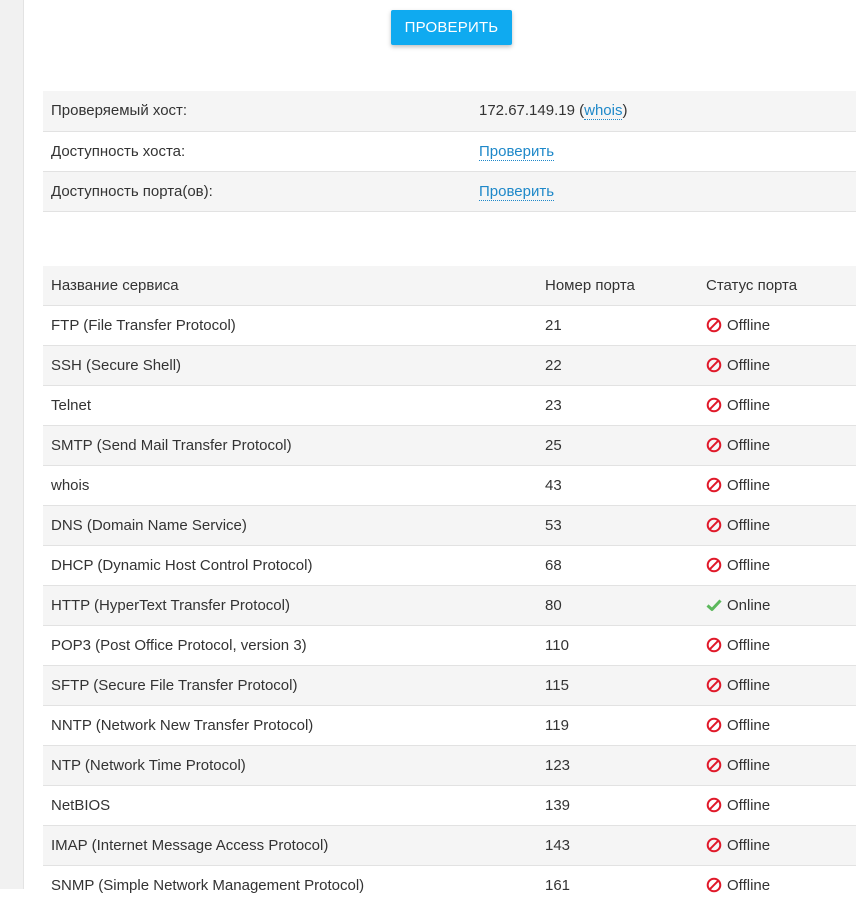 This screenshot has width=856, height=905. Describe the element at coordinates (558, 845) in the screenshot. I see `port-number: 143` at that location.